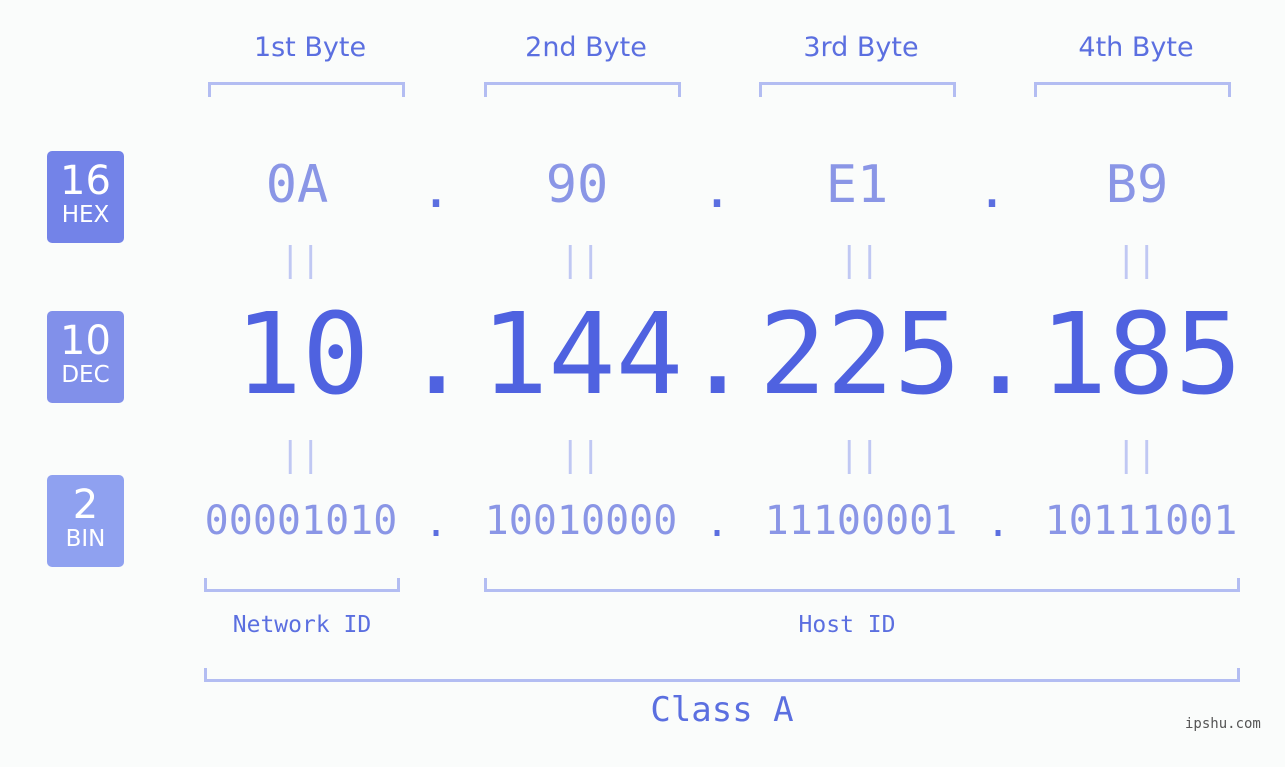  I want to click on hex-badge-label: HEX, so click(85, 215).